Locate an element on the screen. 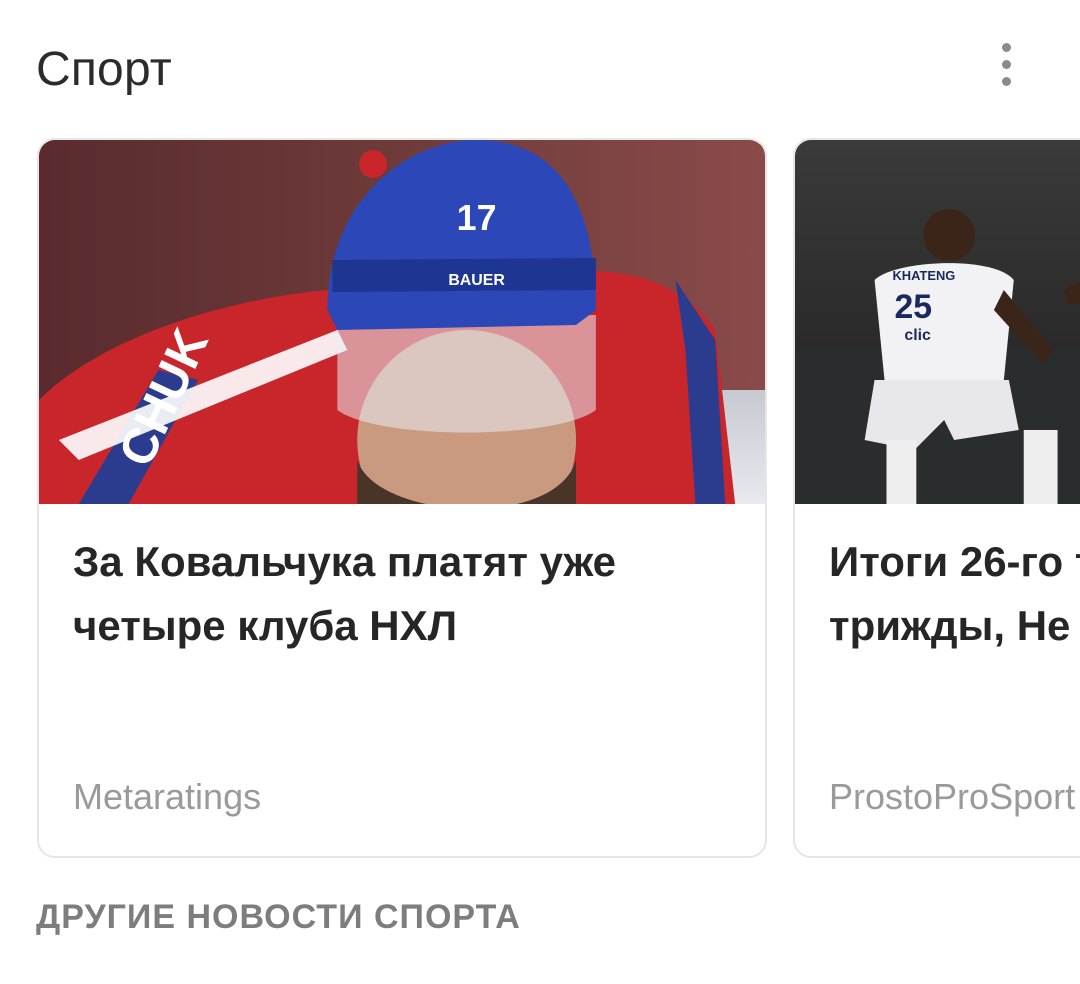 This screenshot has width=1080, height=984. football-player-image: 25 KHATENG clic is located at coordinates (937, 322).